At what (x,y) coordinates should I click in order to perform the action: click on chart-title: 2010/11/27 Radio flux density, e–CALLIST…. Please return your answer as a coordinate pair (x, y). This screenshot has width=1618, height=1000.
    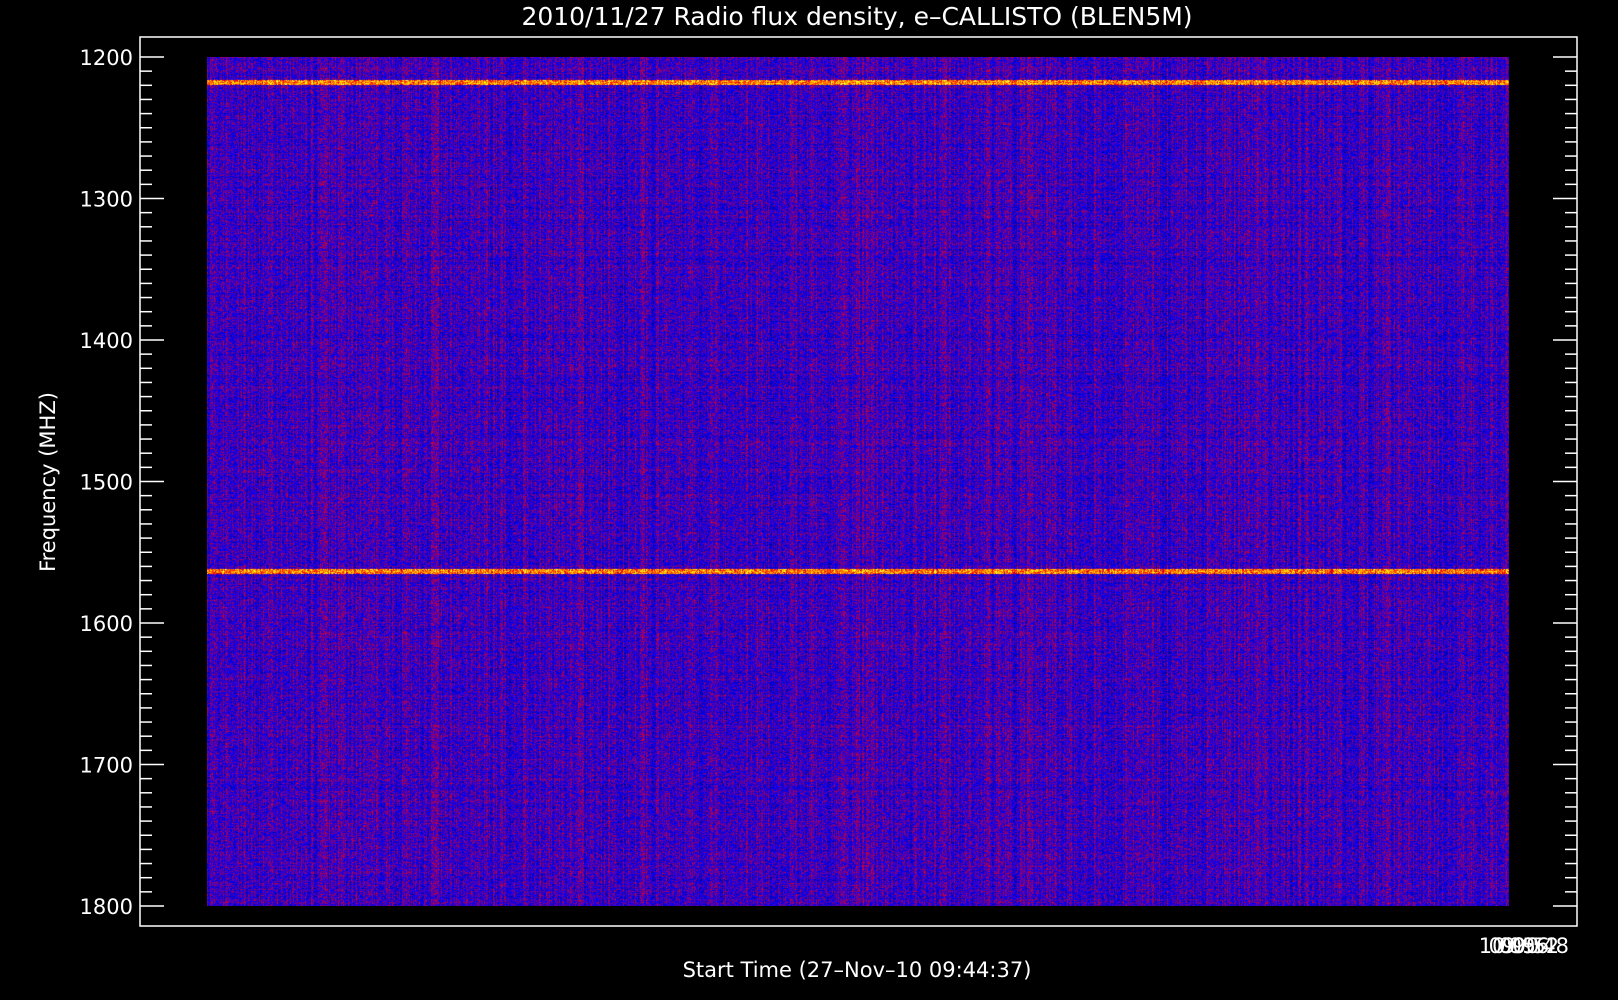
    Looking at the image, I should click on (856, 16).